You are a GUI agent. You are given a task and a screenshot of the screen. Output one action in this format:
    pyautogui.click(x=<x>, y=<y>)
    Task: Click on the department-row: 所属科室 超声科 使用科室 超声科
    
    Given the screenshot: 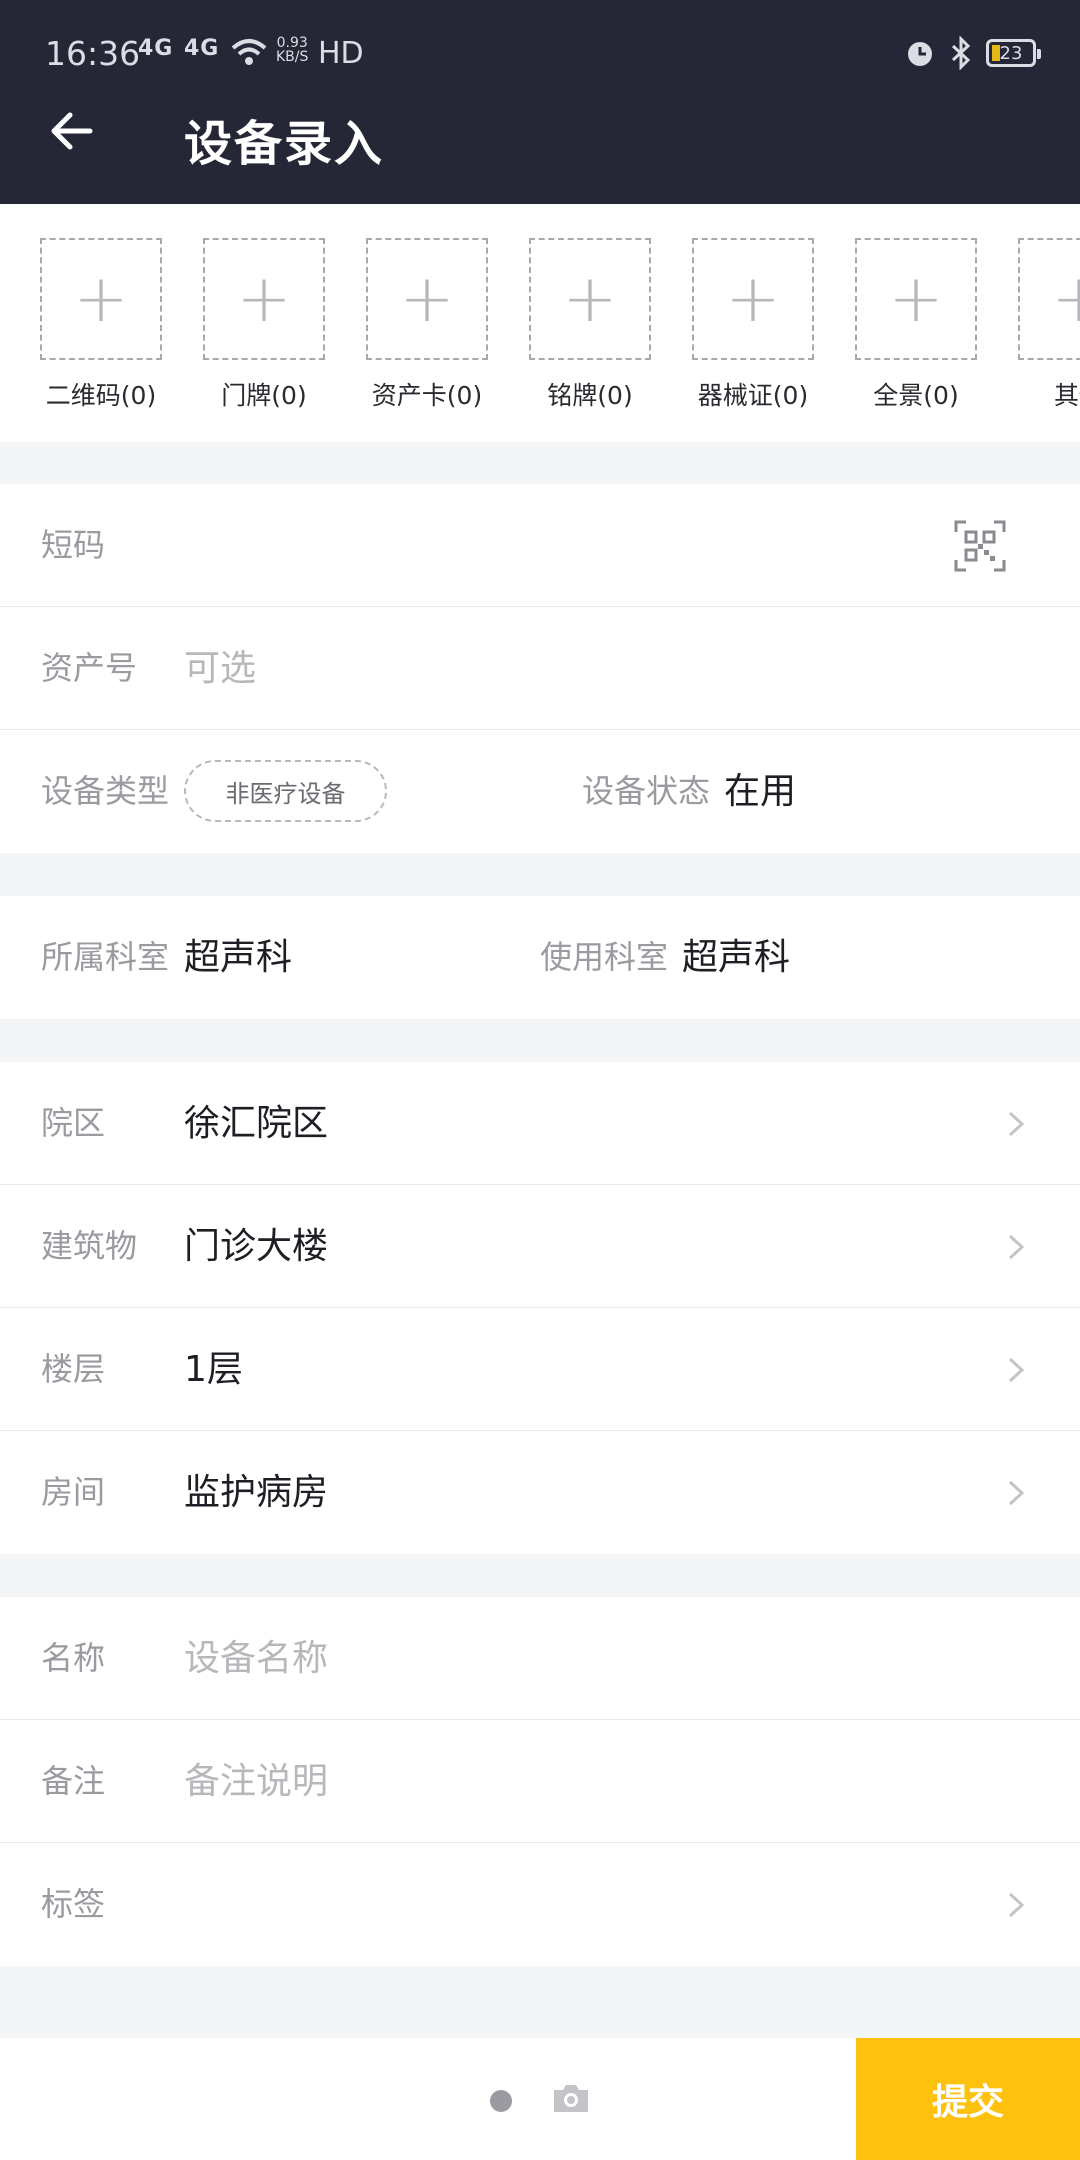 What is the action you would take?
    pyautogui.click(x=540, y=957)
    